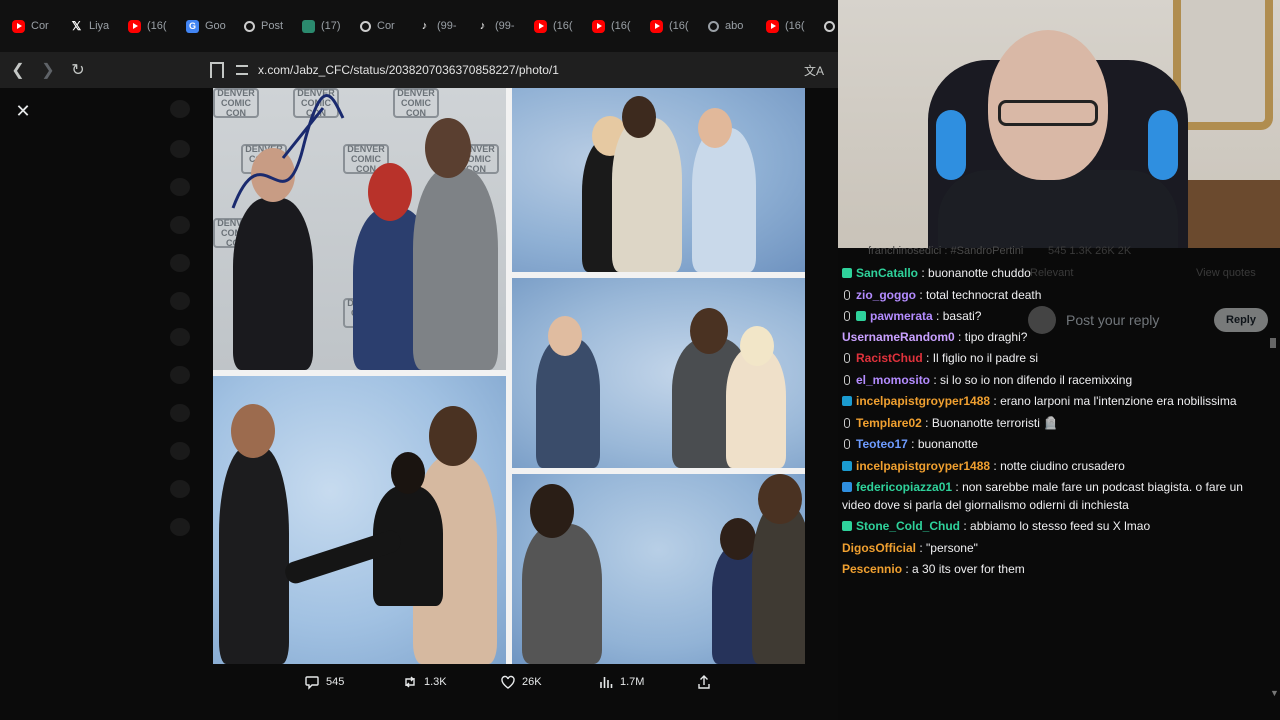 The width and height of the screenshot is (1280, 720). I want to click on scrollbar-thumb, so click(1273, 343).